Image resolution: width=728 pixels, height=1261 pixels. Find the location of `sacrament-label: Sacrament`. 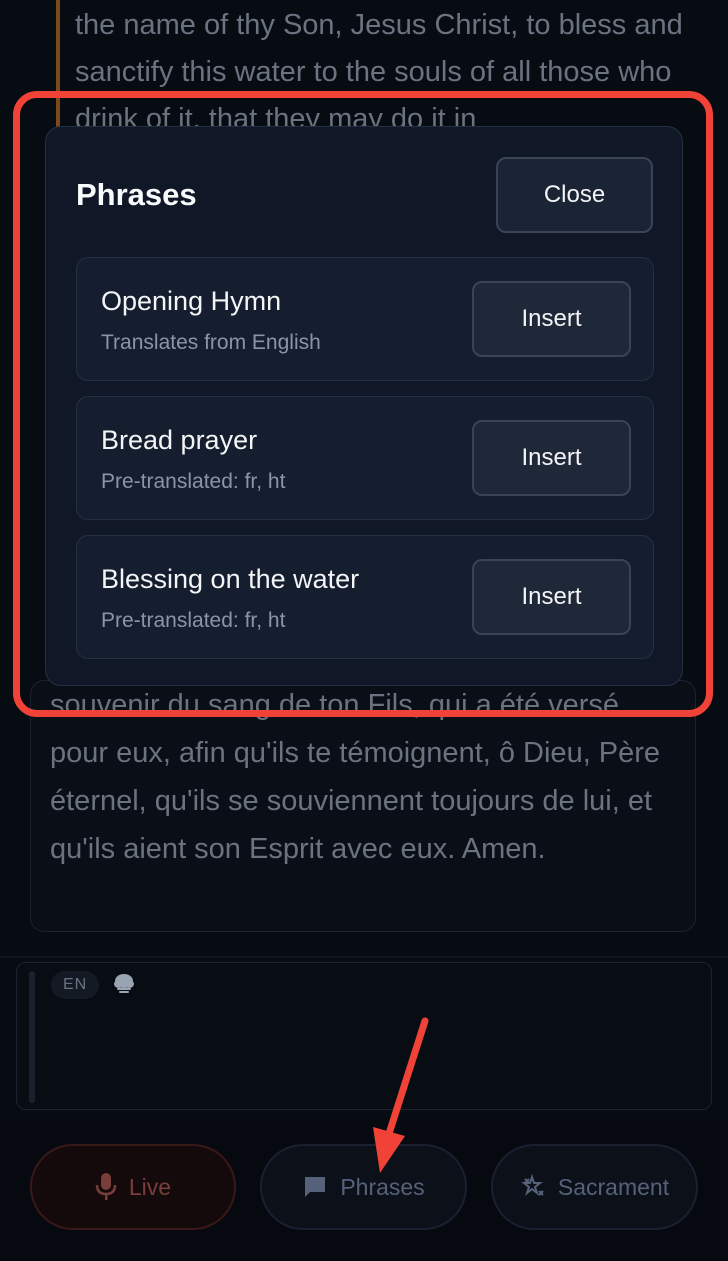

sacrament-label: Sacrament is located at coordinates (613, 1186).